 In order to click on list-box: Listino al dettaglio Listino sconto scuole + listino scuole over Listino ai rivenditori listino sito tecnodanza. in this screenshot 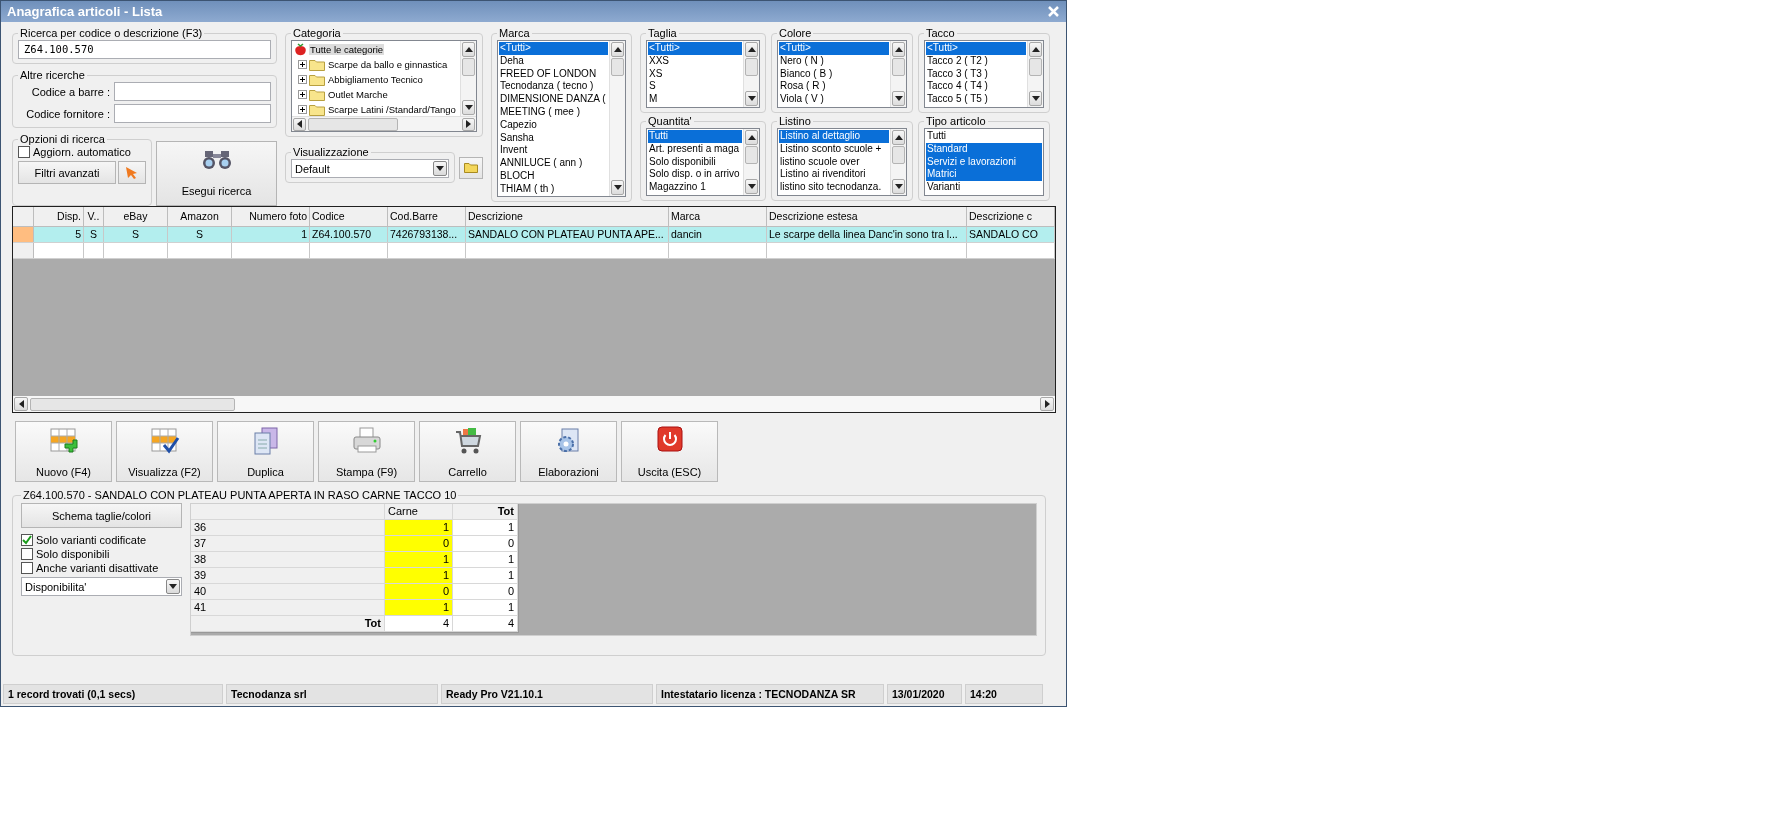, I will do `click(842, 162)`.